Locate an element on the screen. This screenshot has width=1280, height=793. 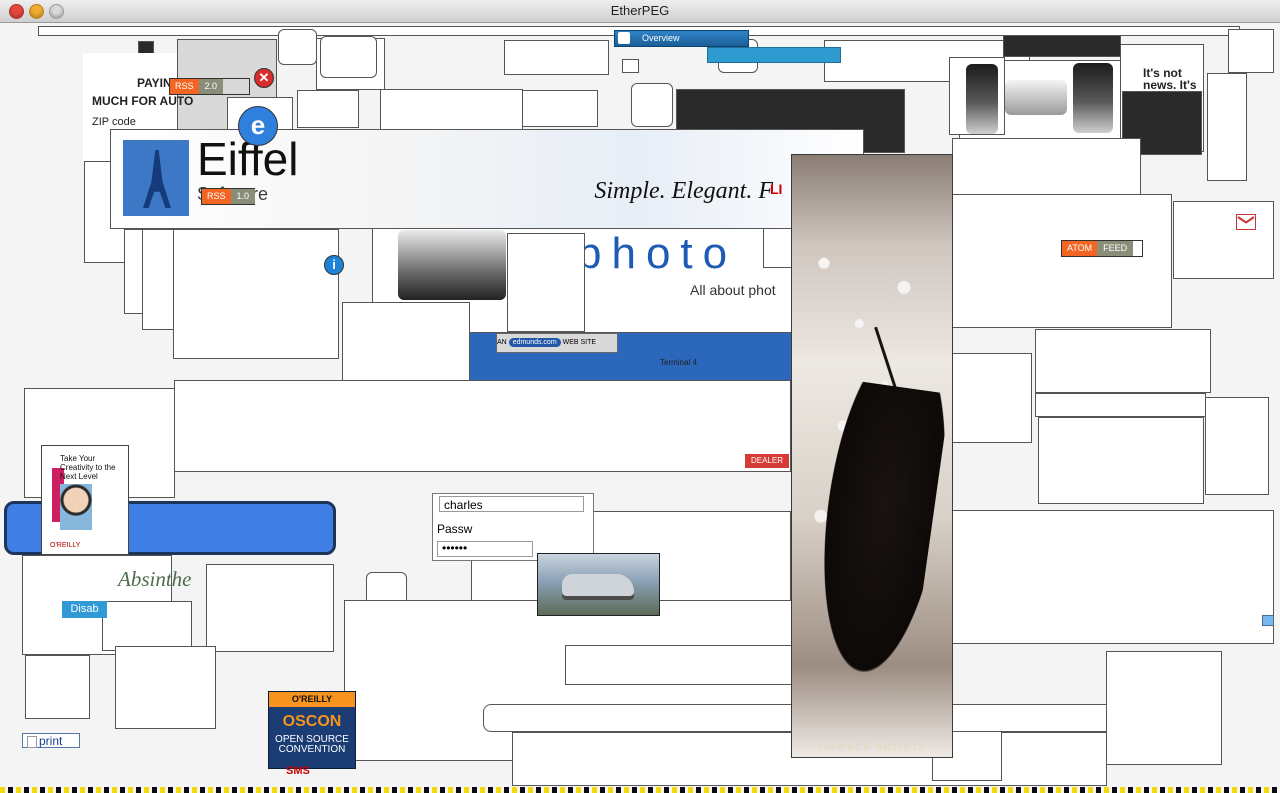
book-publisher: O'REILLY is located at coordinates (65, 545).